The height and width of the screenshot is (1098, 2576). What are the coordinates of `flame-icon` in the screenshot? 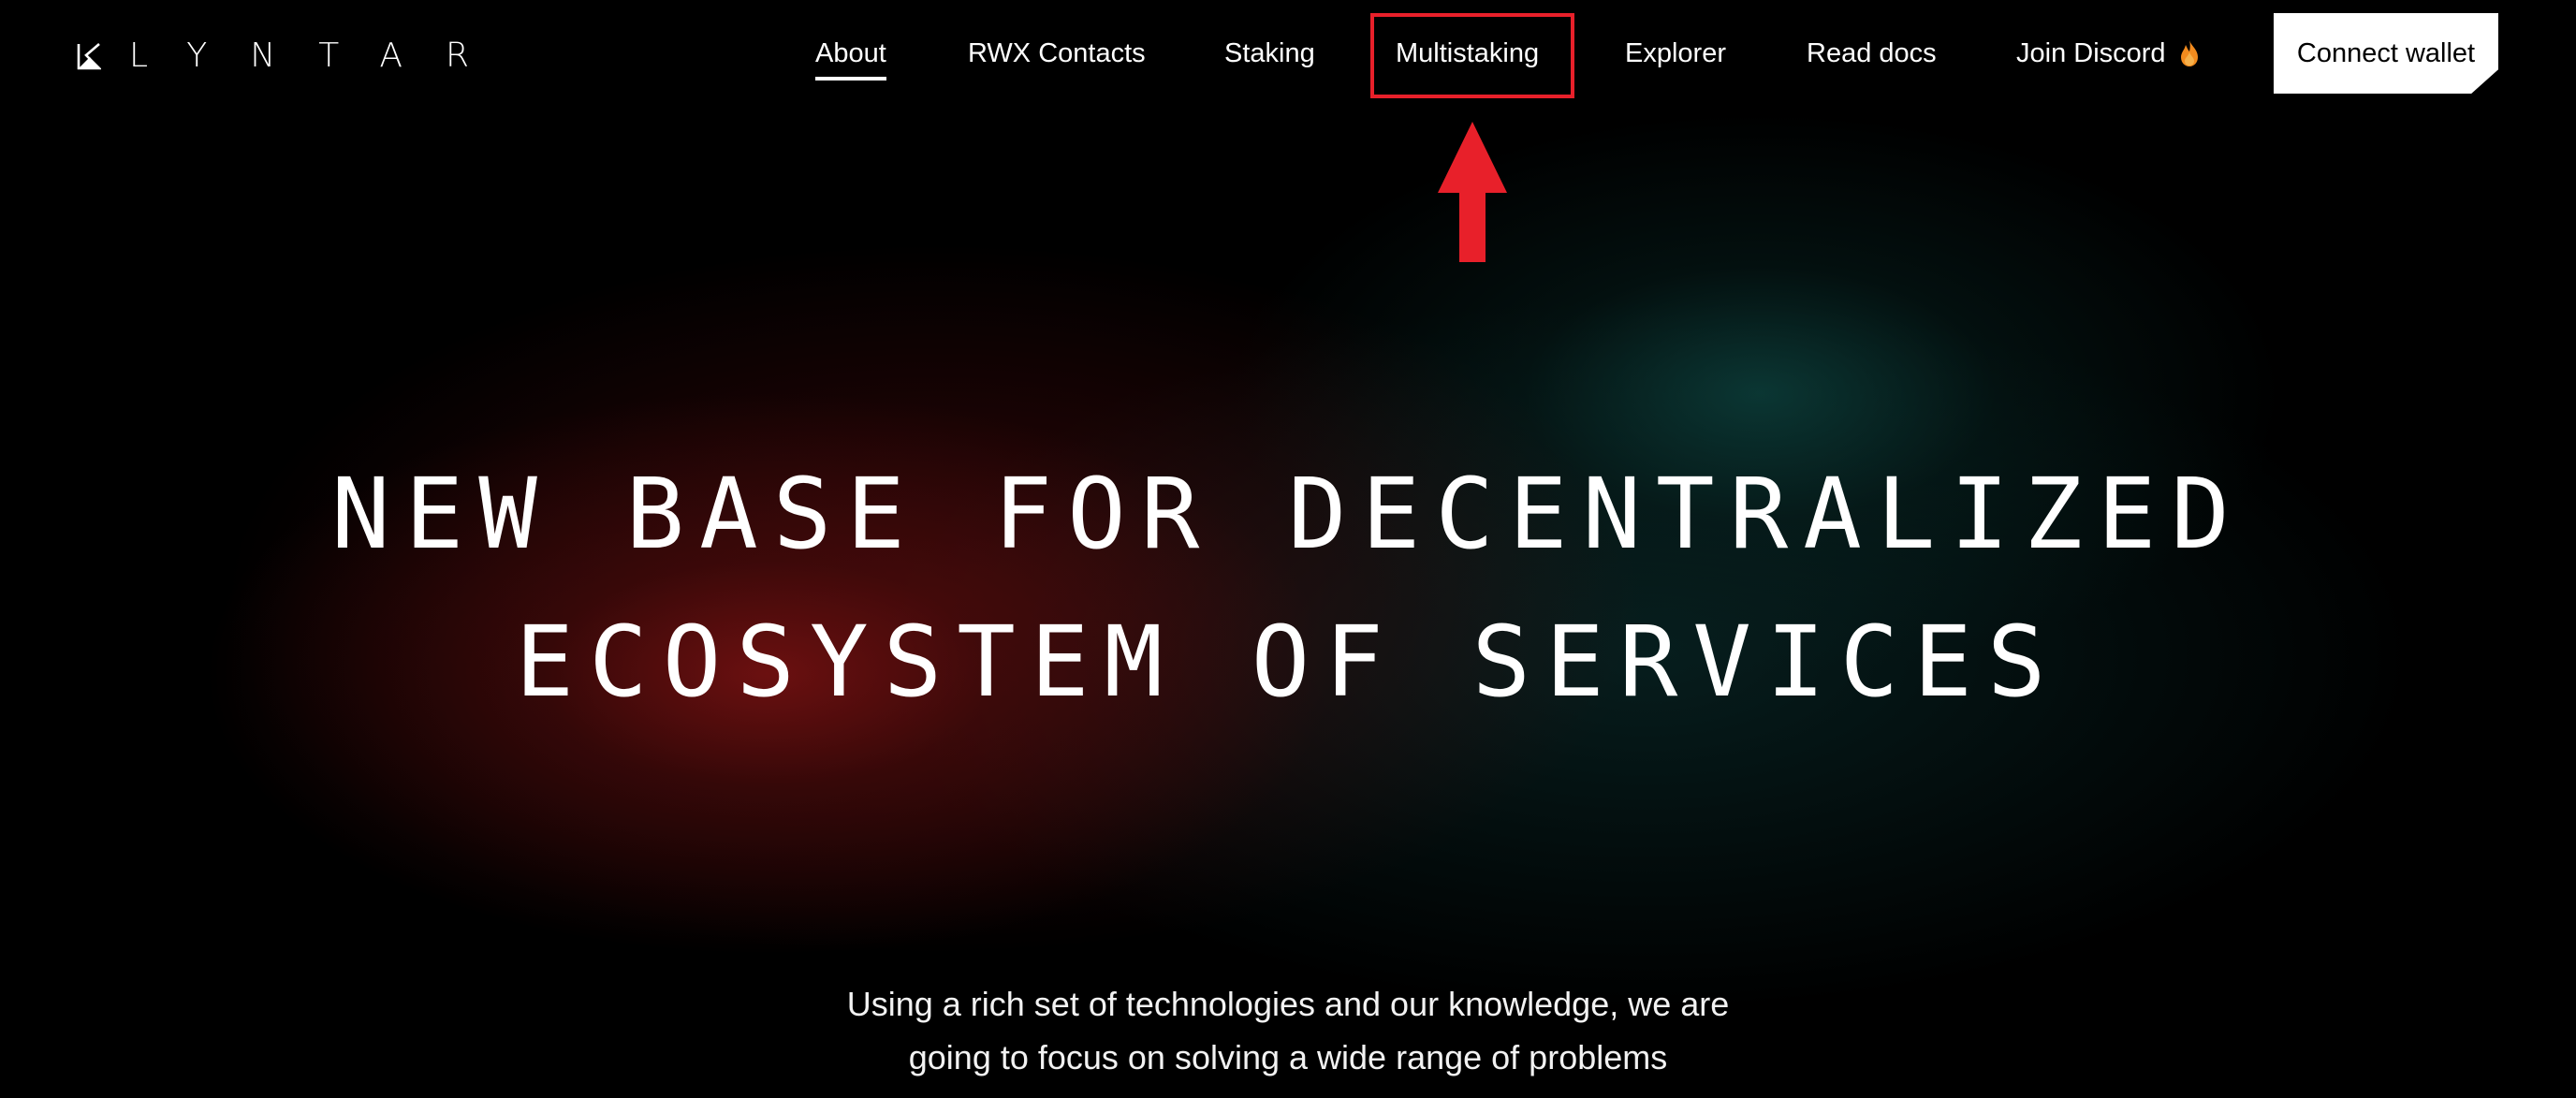 It's located at (2189, 53).